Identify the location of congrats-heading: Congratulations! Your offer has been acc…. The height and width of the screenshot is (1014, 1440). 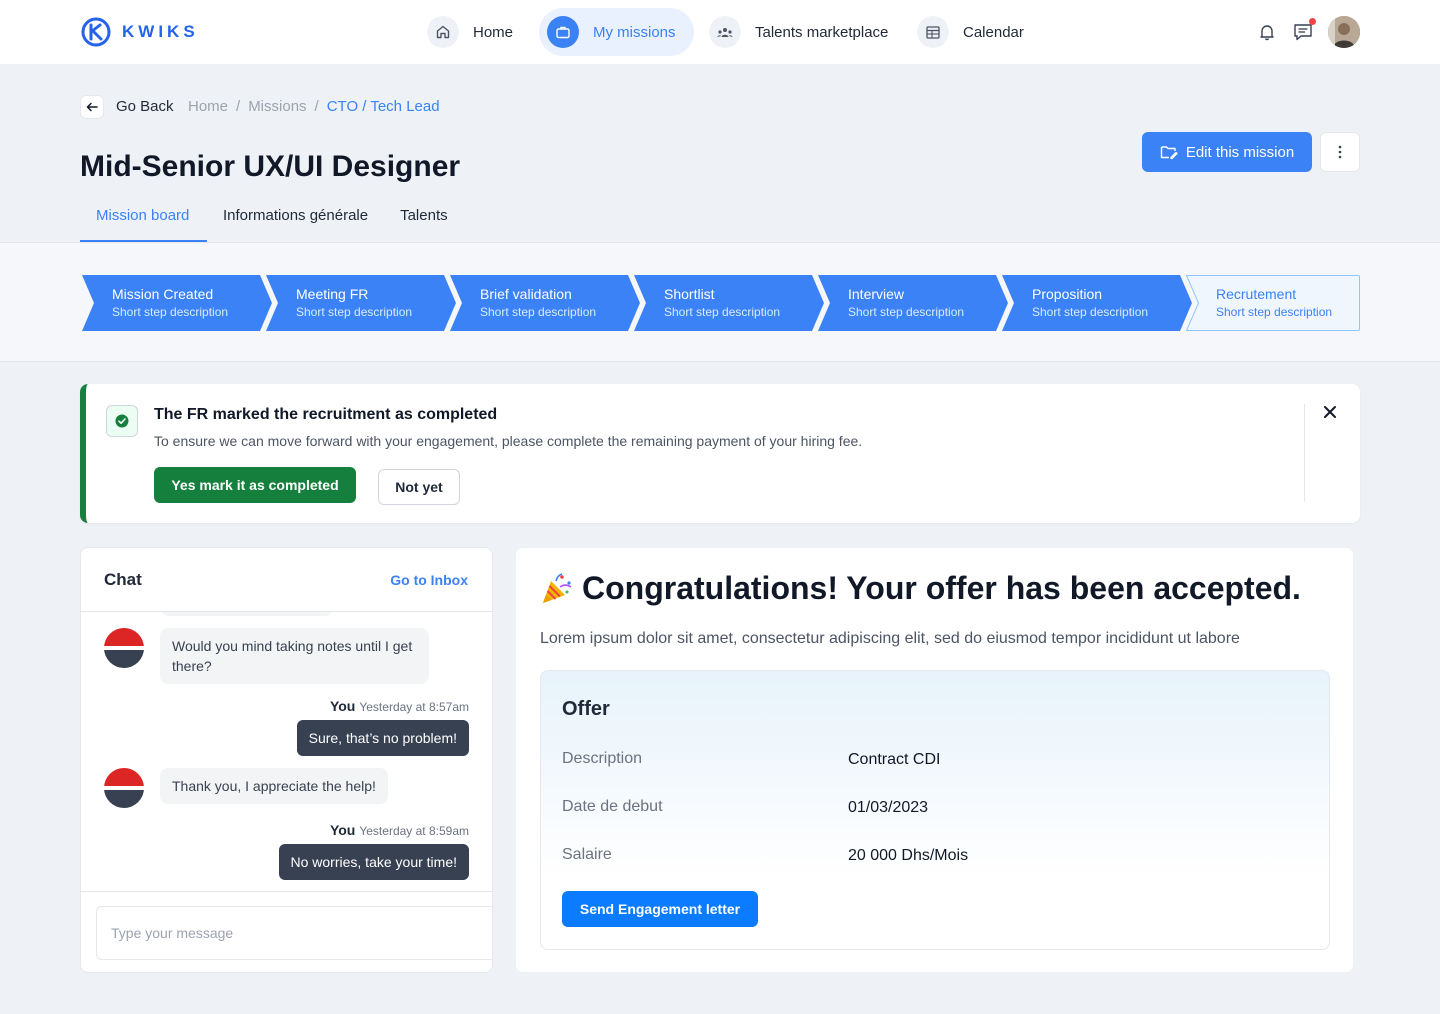
(941, 588).